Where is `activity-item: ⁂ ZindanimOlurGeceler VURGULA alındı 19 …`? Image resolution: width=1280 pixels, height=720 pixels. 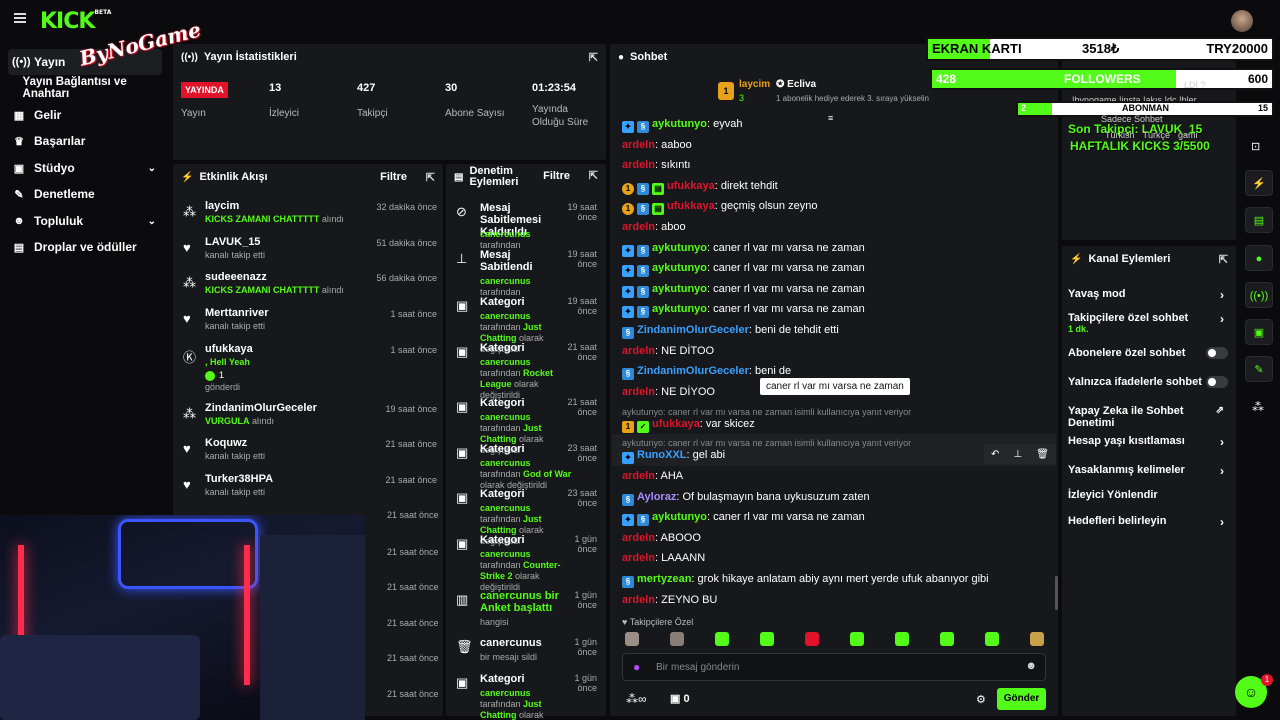
activity-item: ⁂ ZindanimOlurGeceler VURGULA alındı 19 … is located at coordinates (311, 417).